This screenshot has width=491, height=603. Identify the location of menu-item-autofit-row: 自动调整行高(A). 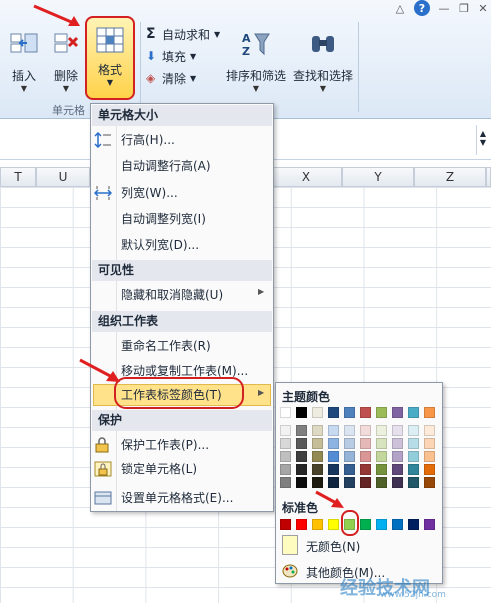
(166, 166).